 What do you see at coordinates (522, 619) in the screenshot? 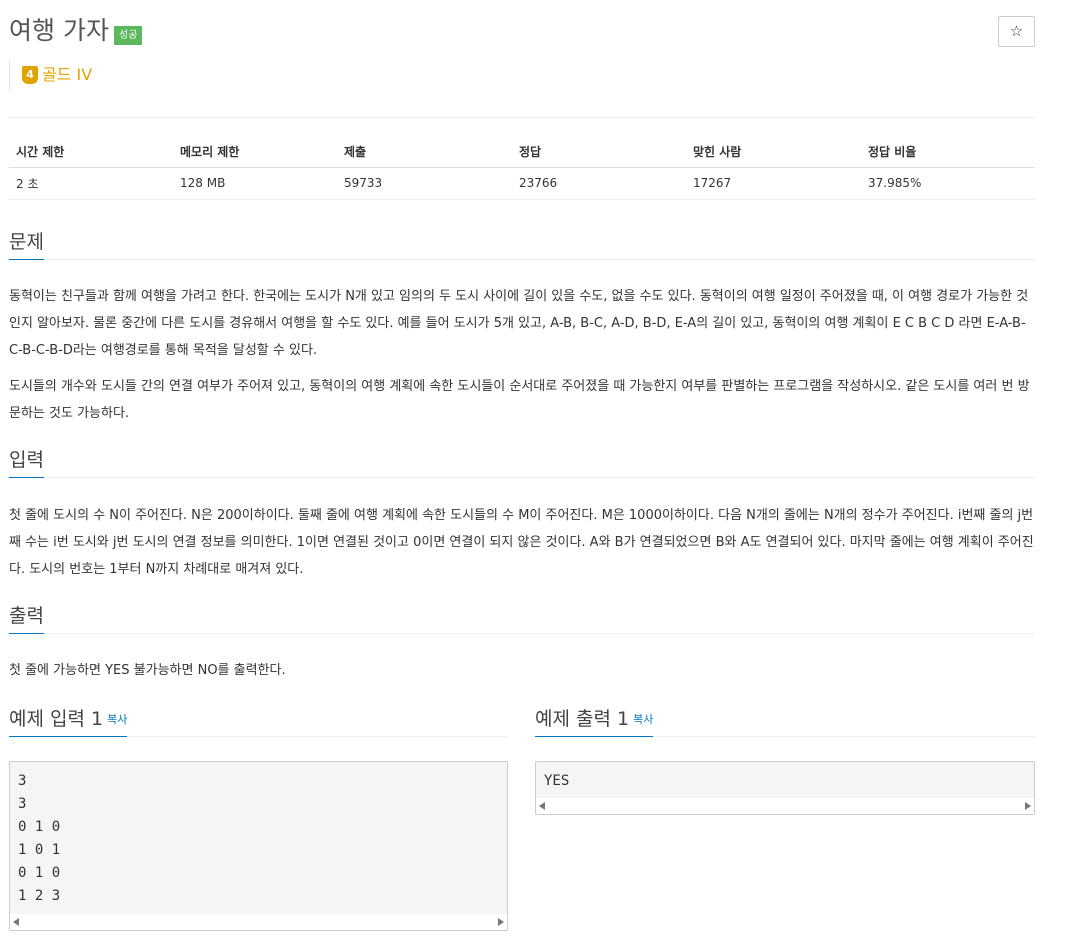
I see `output-section-header: 출력` at bounding box center [522, 619].